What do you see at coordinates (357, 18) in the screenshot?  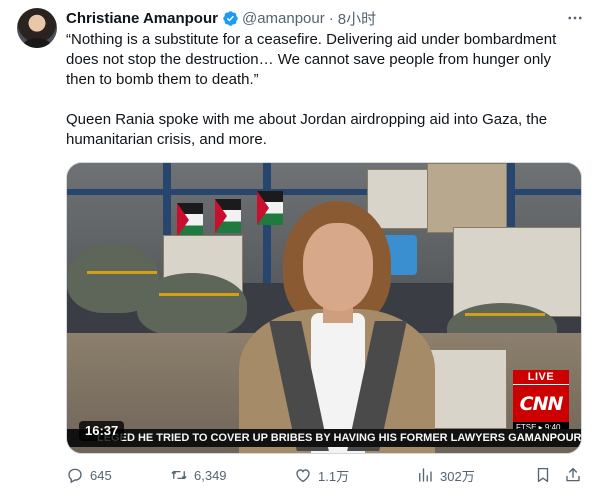 I see `timestamp: 8小时` at bounding box center [357, 18].